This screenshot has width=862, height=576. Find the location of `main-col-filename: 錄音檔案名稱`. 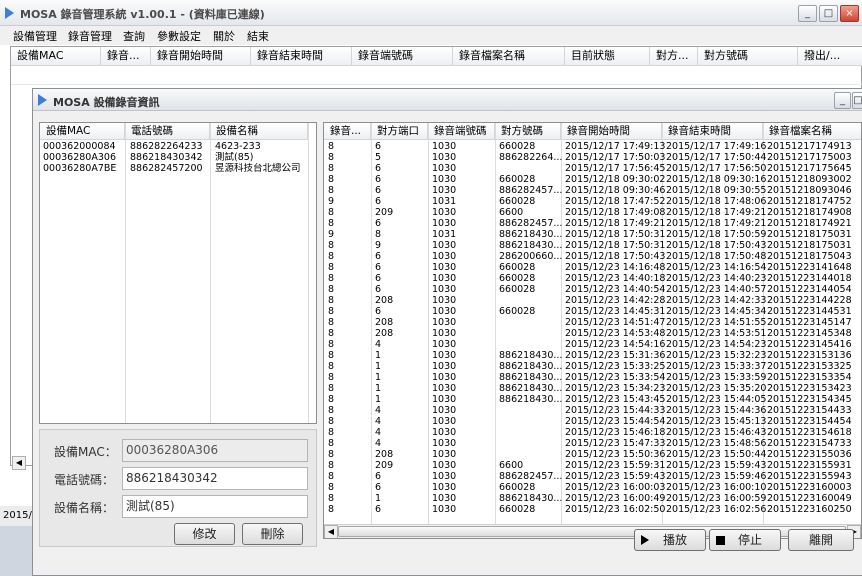

main-col-filename: 錄音檔案名稱 is located at coordinates (509, 56).